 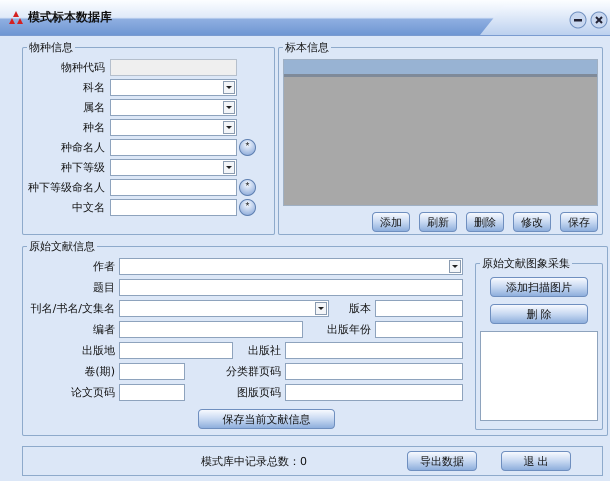 I want to click on field-label: 题目, so click(x=103, y=287).